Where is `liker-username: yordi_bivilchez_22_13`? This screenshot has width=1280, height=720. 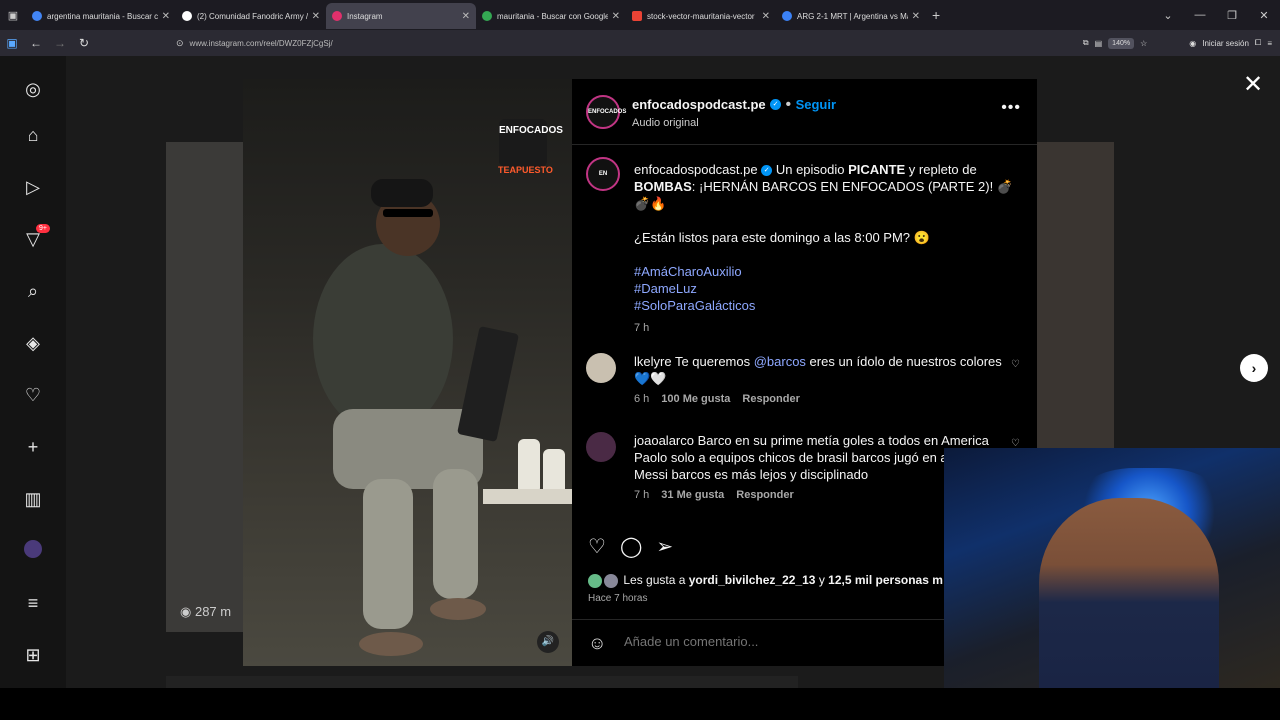
liker-username: yordi_bivilchez_22_13 is located at coordinates (752, 580).